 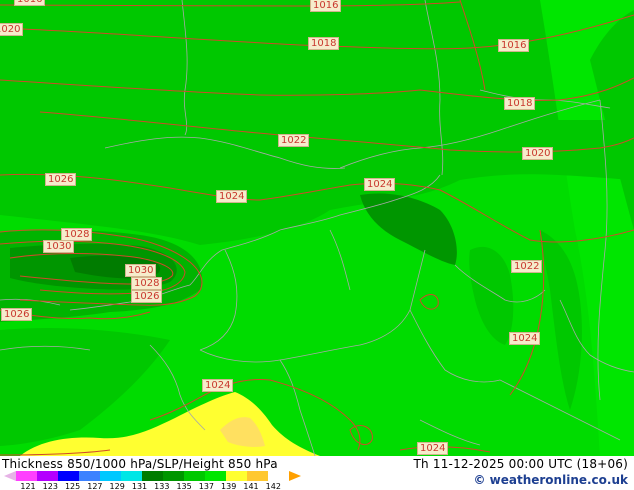 What do you see at coordinates (162, 486) in the screenshot?
I see `scale-tick-label: 133` at bounding box center [162, 486].